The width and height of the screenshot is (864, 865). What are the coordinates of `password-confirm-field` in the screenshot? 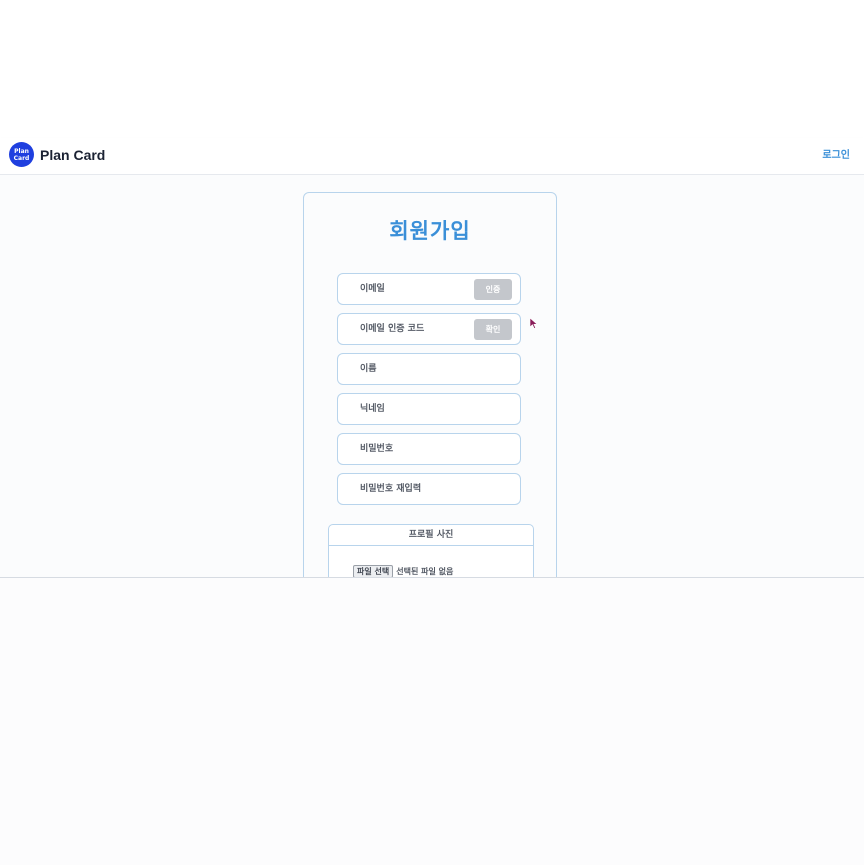 It's located at (429, 489).